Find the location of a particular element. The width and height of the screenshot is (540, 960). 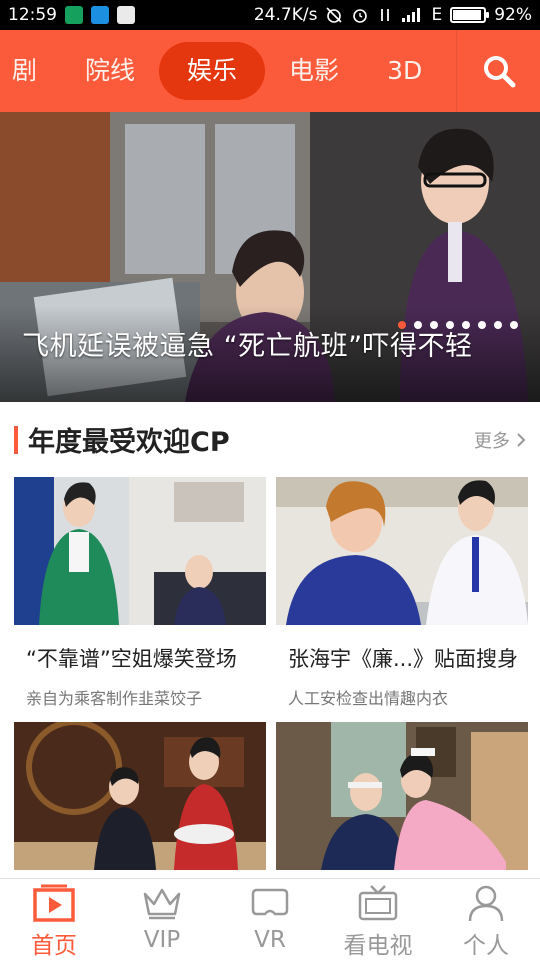

network-type: E is located at coordinates (437, 15).